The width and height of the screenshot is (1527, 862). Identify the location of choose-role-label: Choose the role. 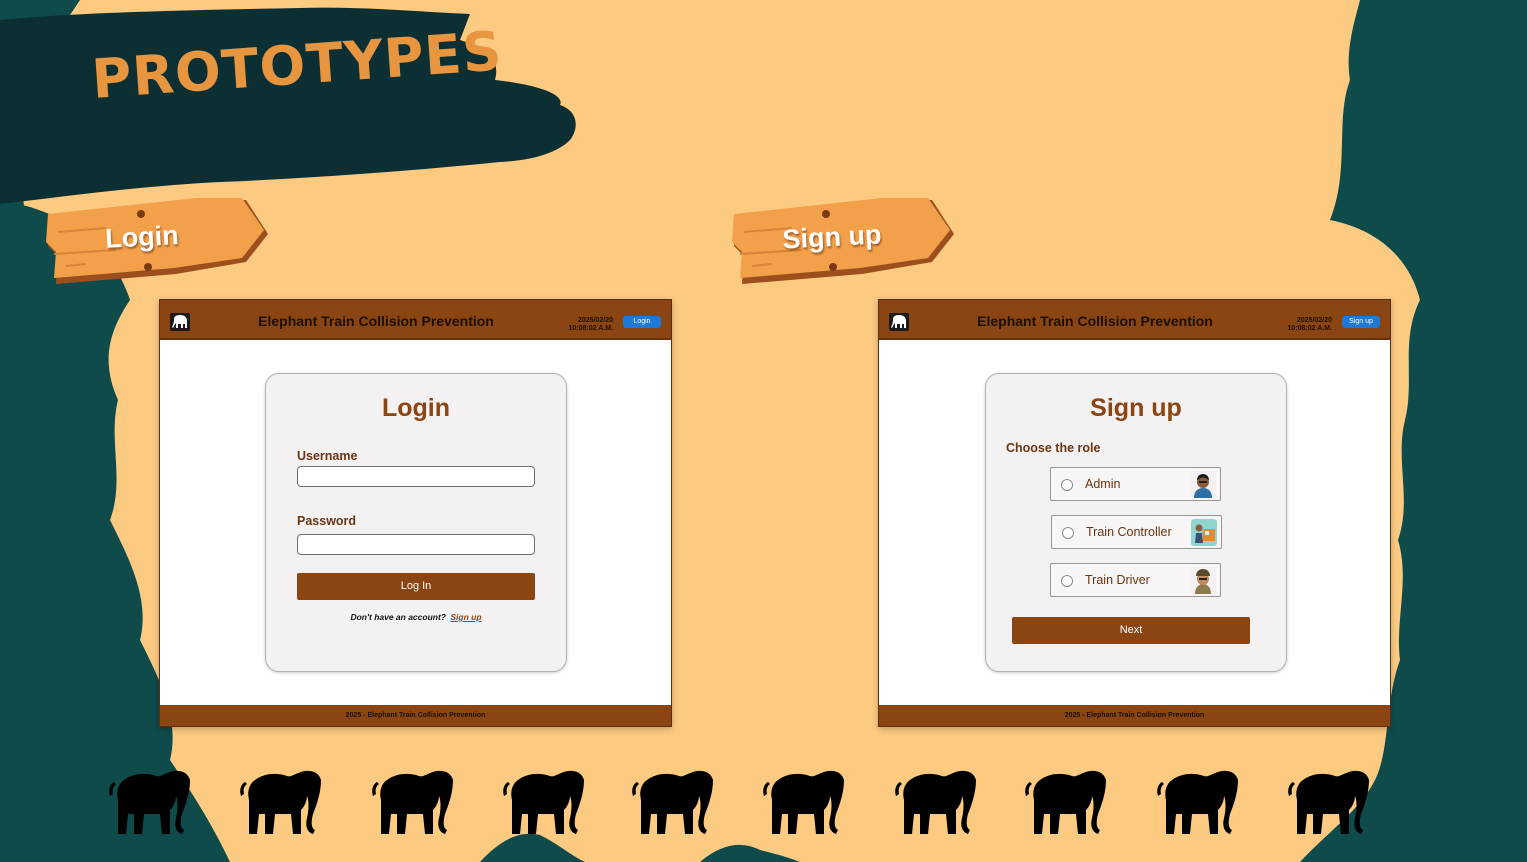
(1053, 448).